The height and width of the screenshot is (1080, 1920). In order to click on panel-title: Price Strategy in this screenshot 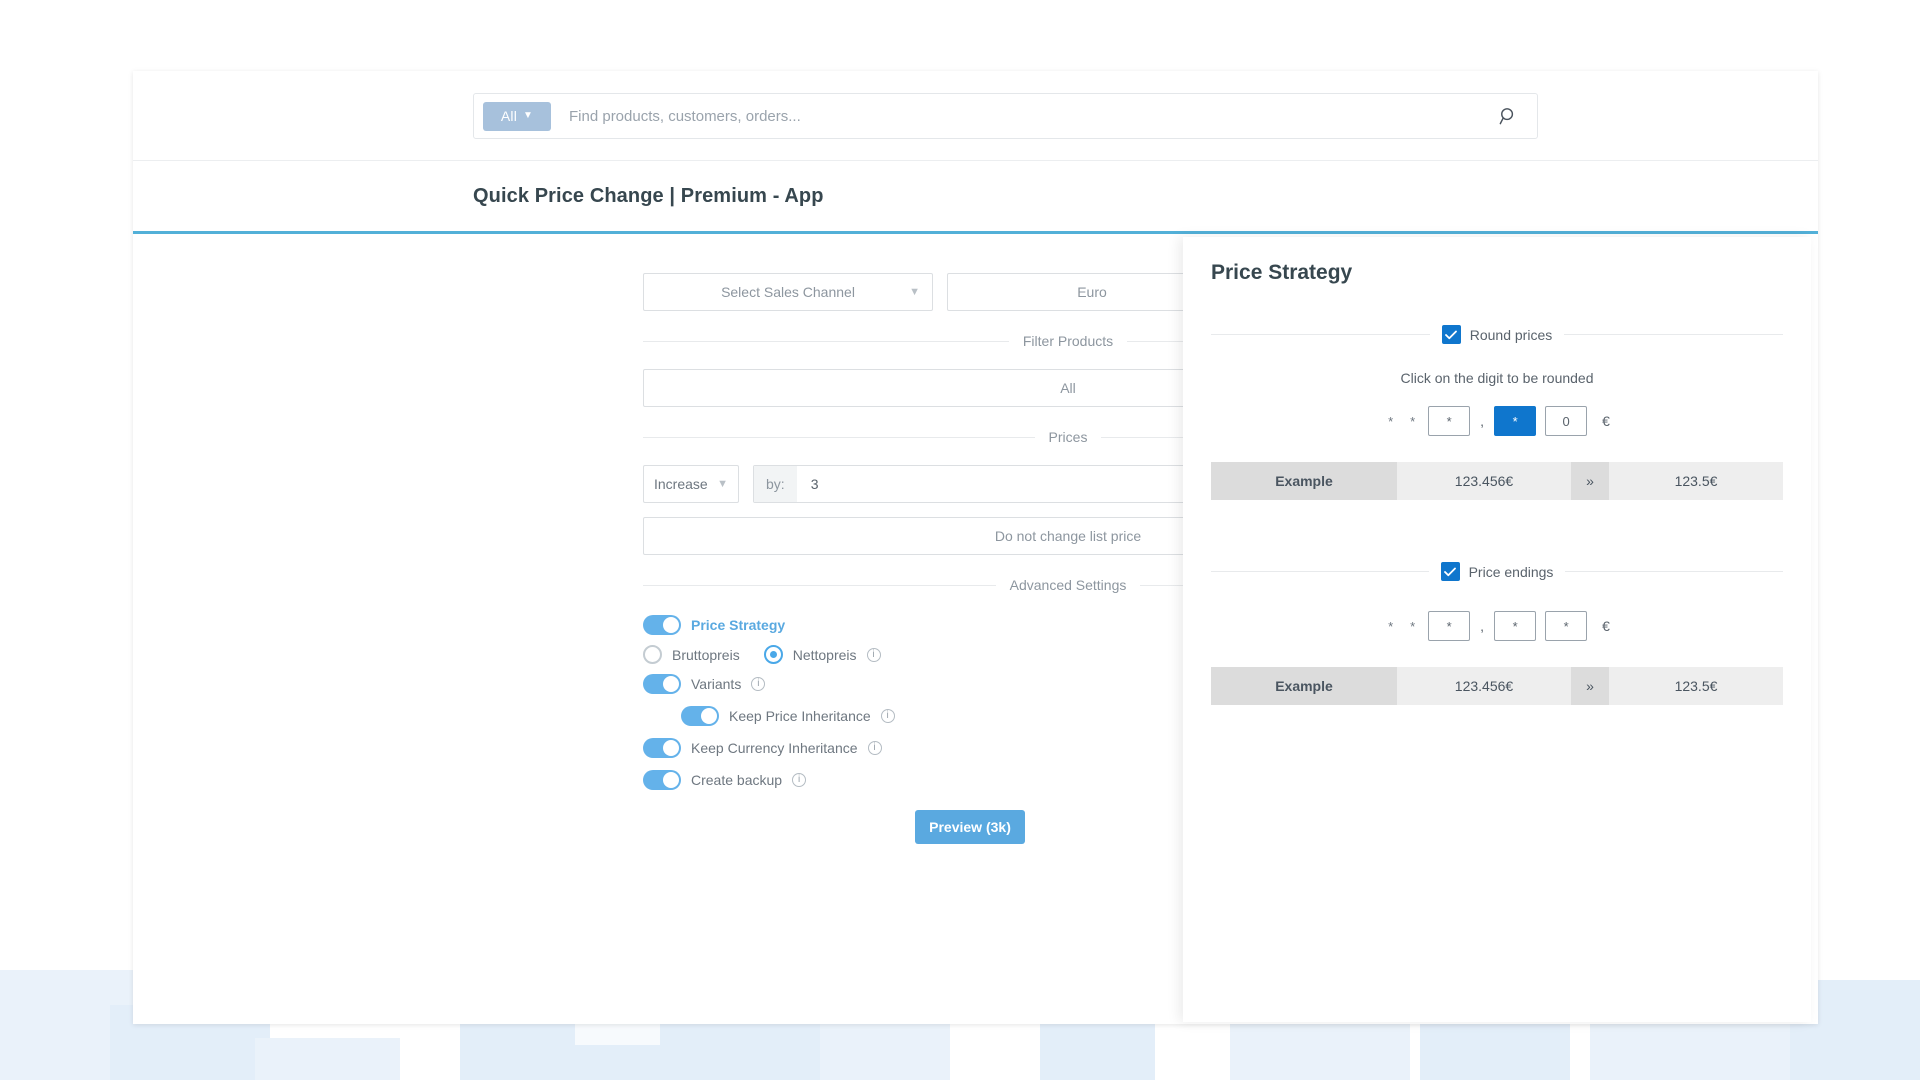, I will do `click(1282, 272)`.